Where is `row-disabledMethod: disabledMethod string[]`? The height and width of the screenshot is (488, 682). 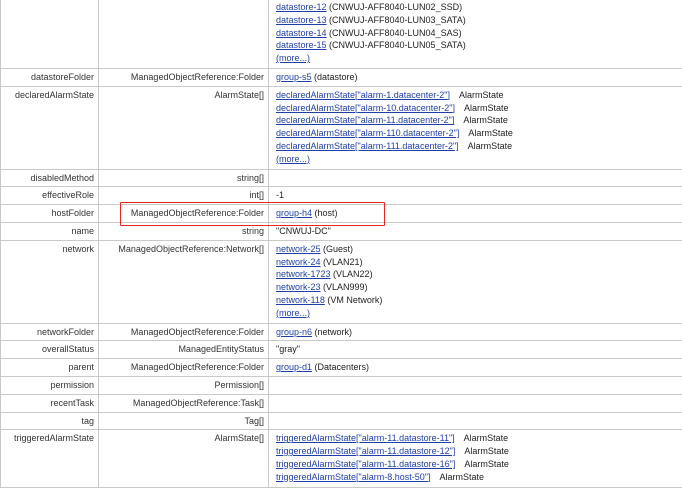
row-disabledMethod: disabledMethod string[] is located at coordinates (341, 178).